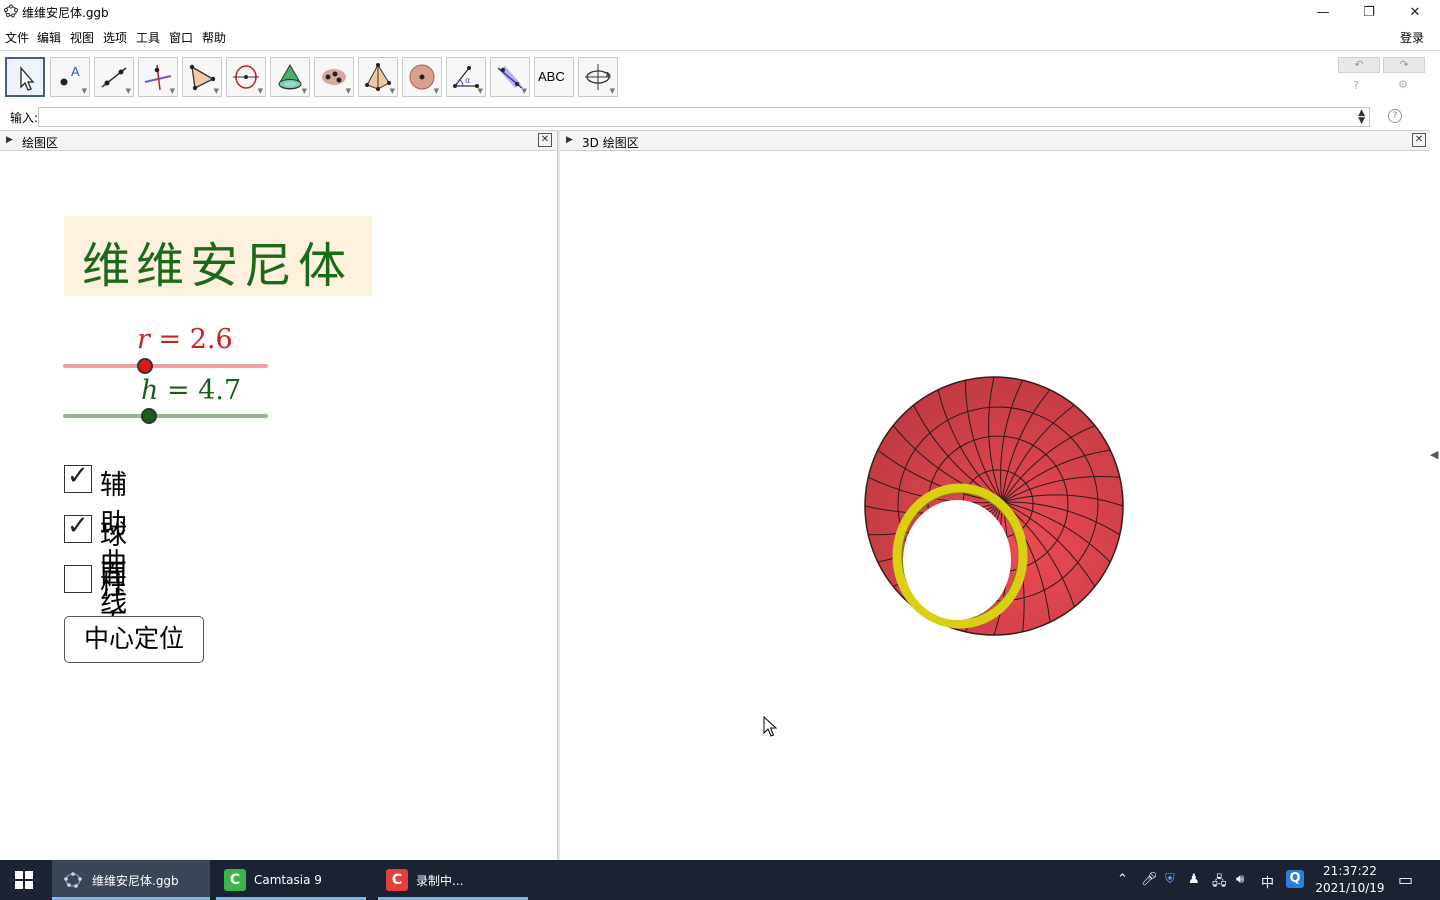  Describe the element at coordinates (720, 12) in the screenshot. I see `title-bar: 维维安尼体.ggb — ❐ ✕` at that location.